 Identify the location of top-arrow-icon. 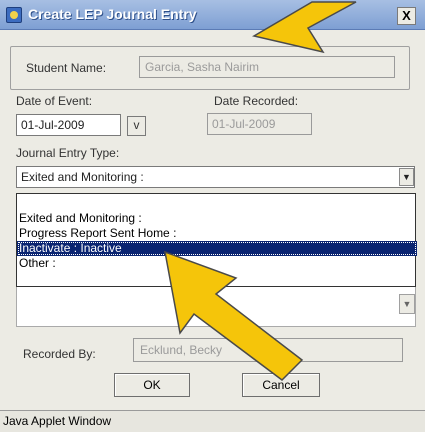
(304, 27).